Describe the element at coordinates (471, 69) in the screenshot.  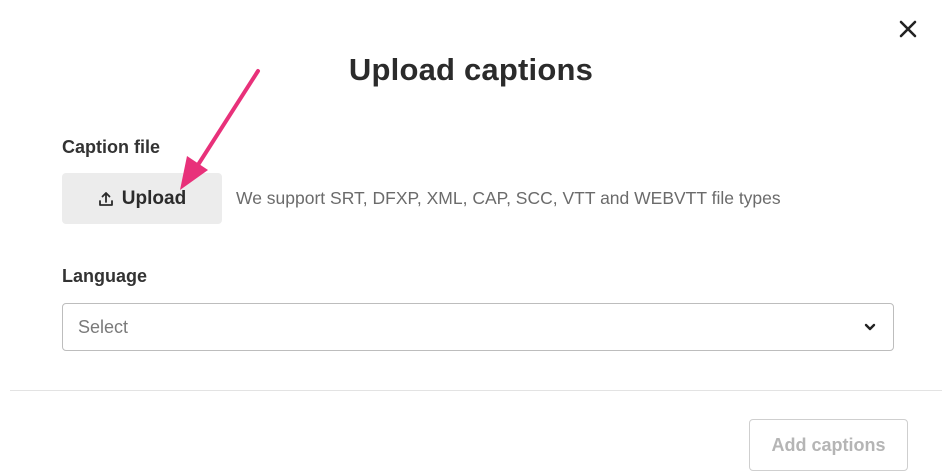
I see `dialog-title: Upload captions` at that location.